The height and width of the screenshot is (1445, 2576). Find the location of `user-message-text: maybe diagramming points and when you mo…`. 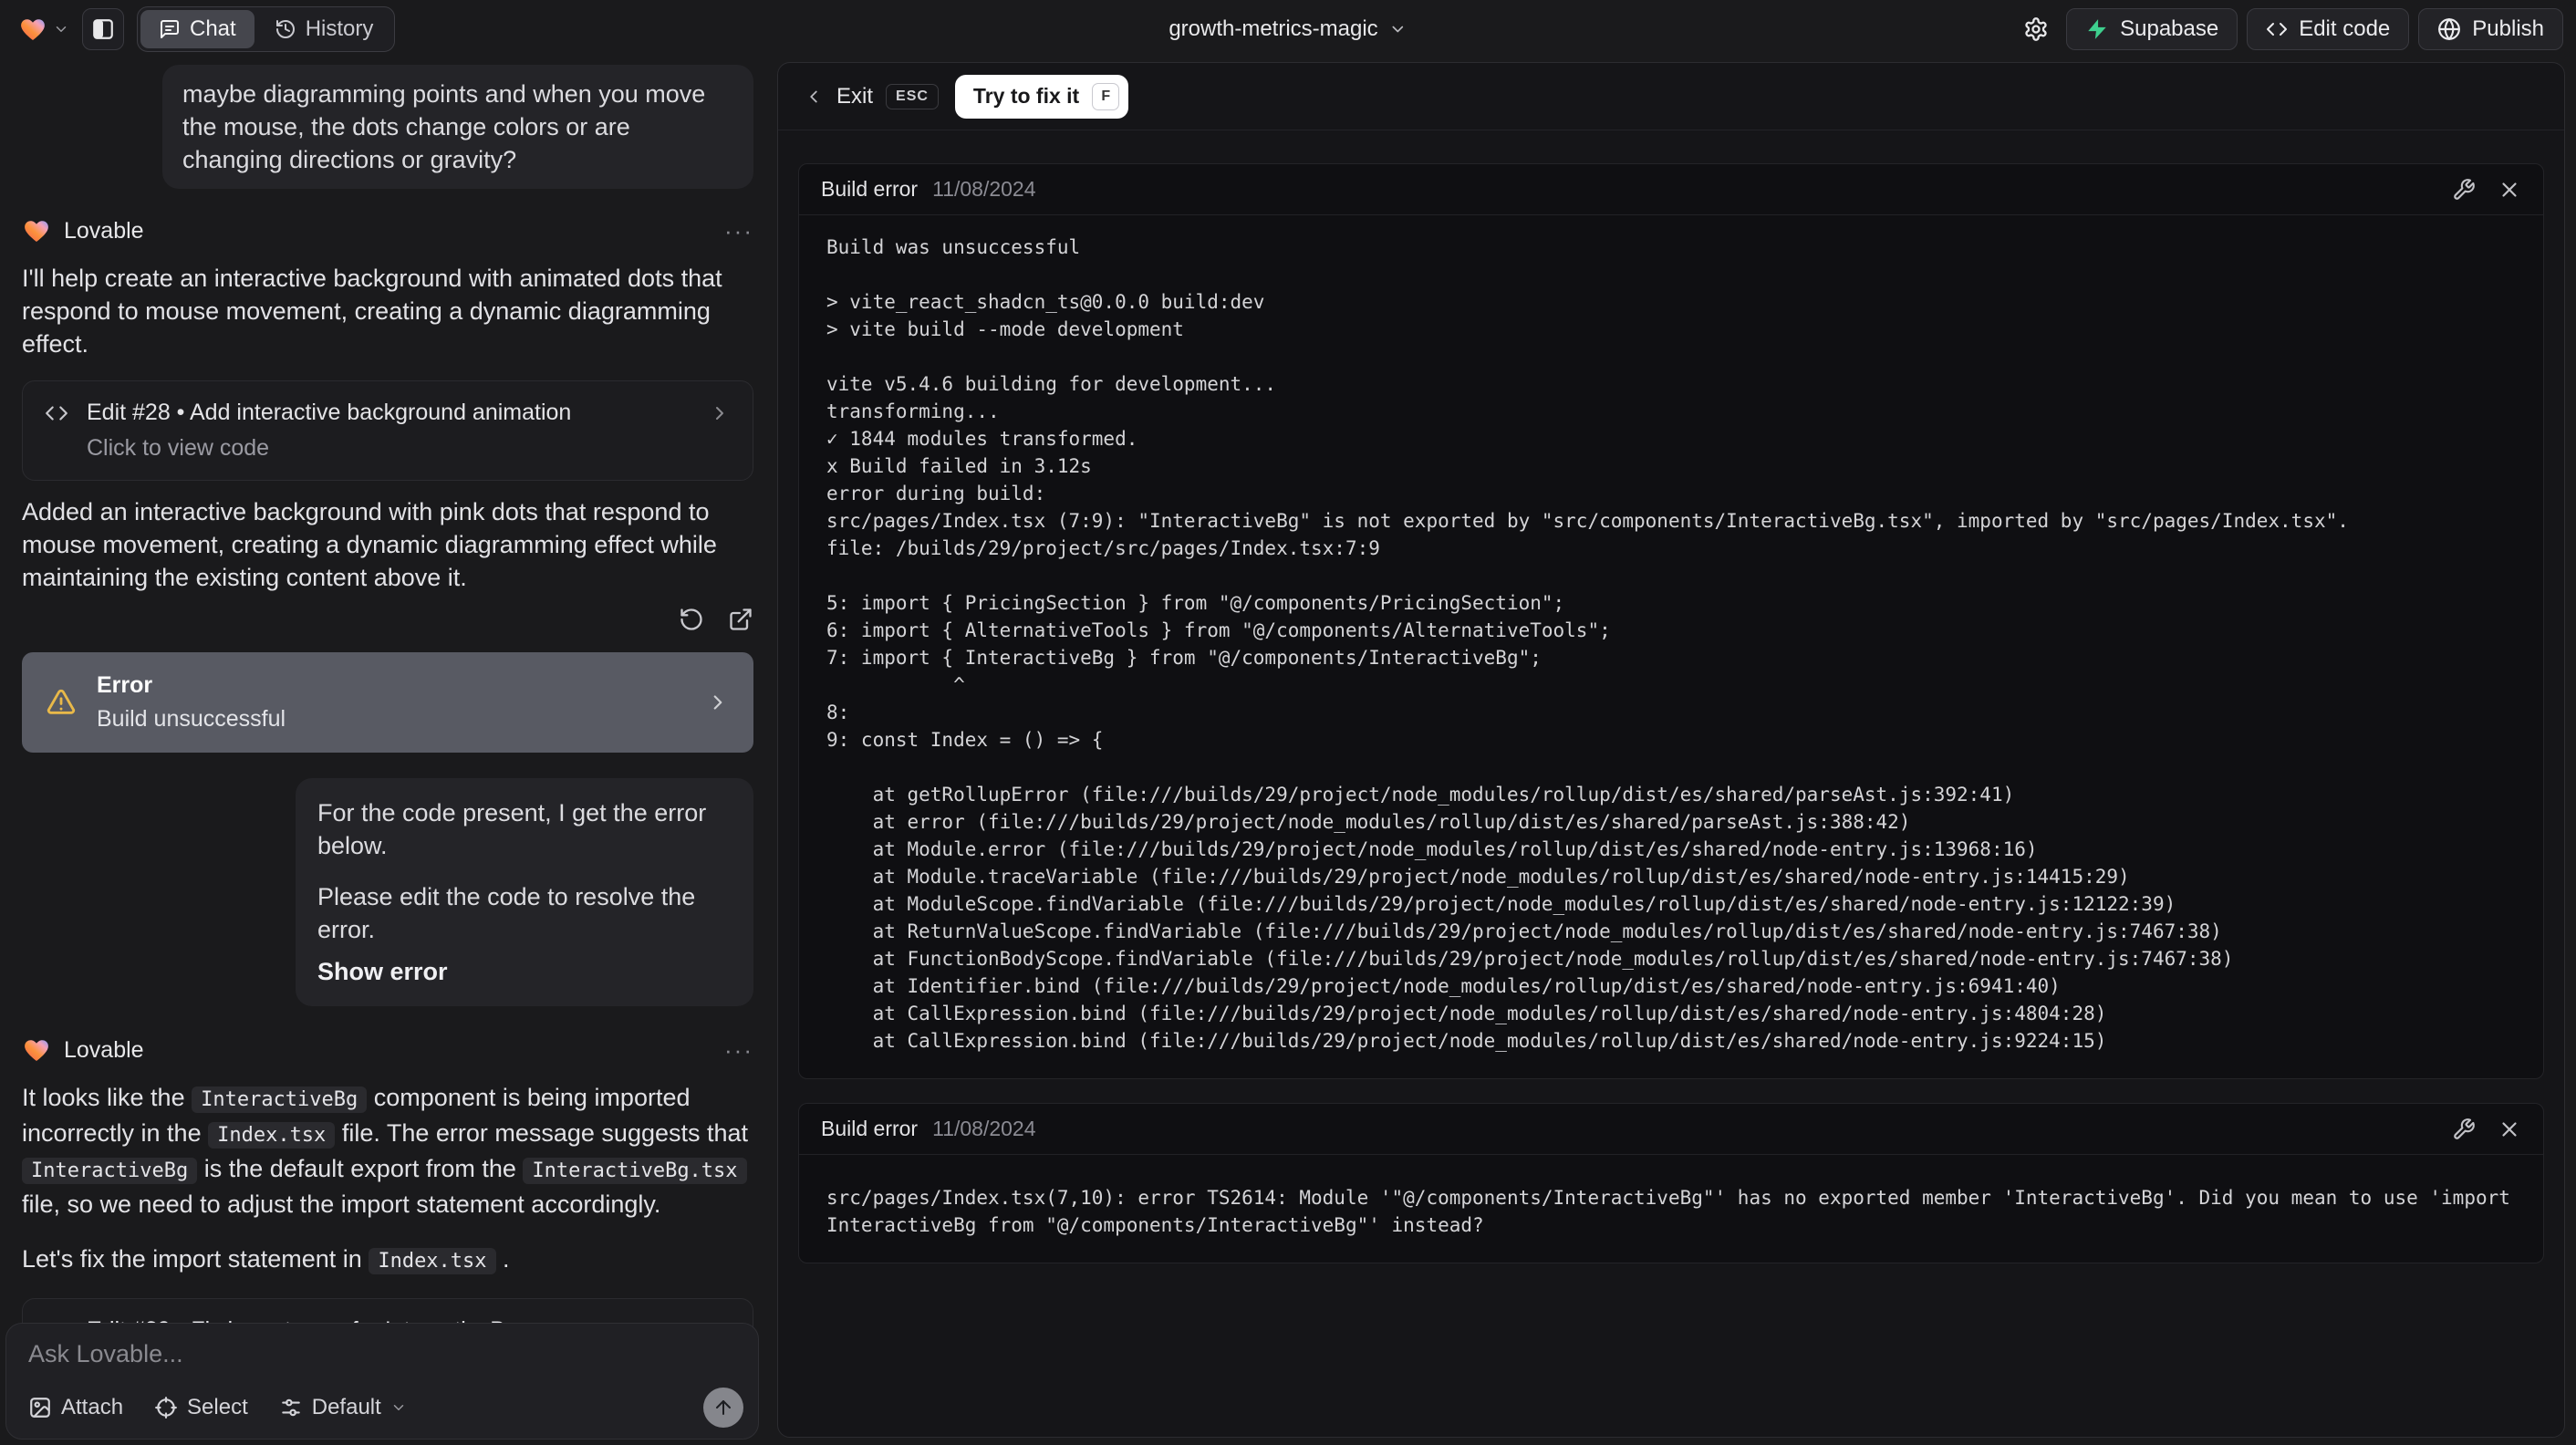

user-message-text: maybe diagramming points and when you mo… is located at coordinates (444, 126).